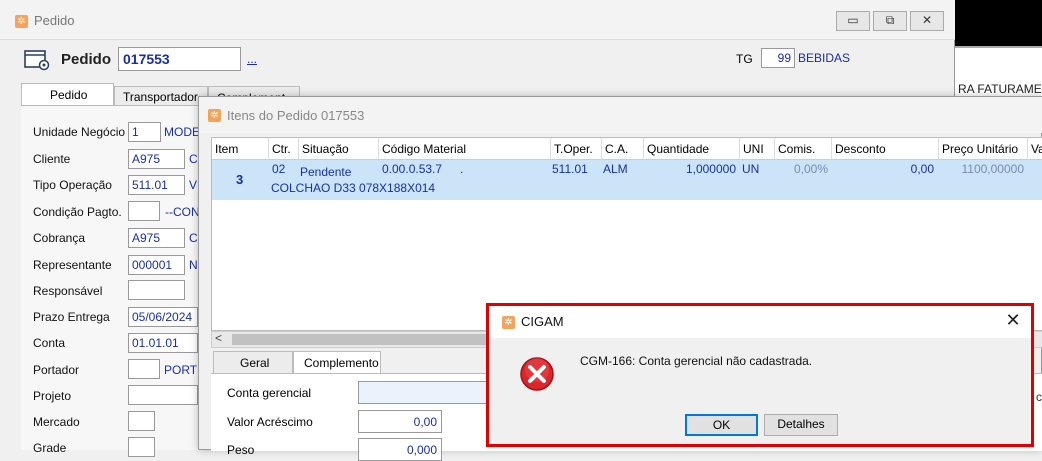 Image resolution: width=1042 pixels, height=461 pixels. Describe the element at coordinates (253, 362) in the screenshot. I see `tab-geral: Geral` at that location.